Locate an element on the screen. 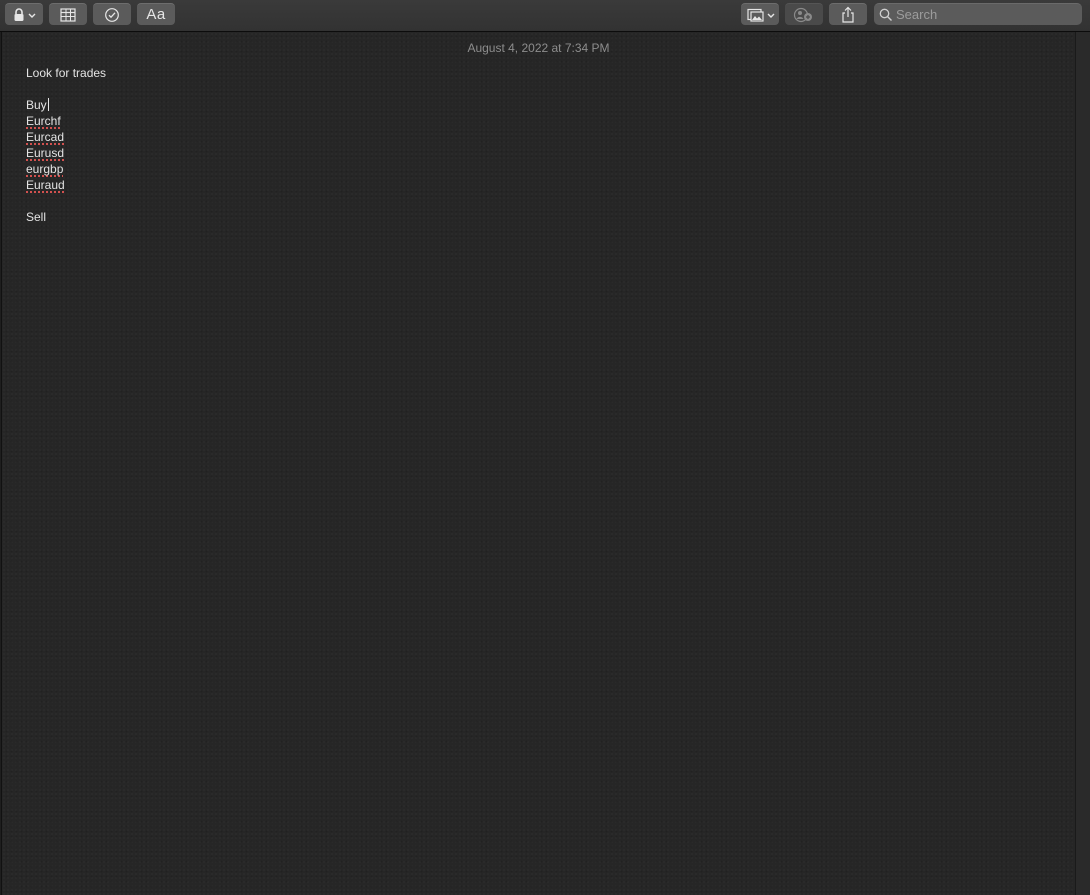  buy-item-text: Eurcad is located at coordinates (45, 137).